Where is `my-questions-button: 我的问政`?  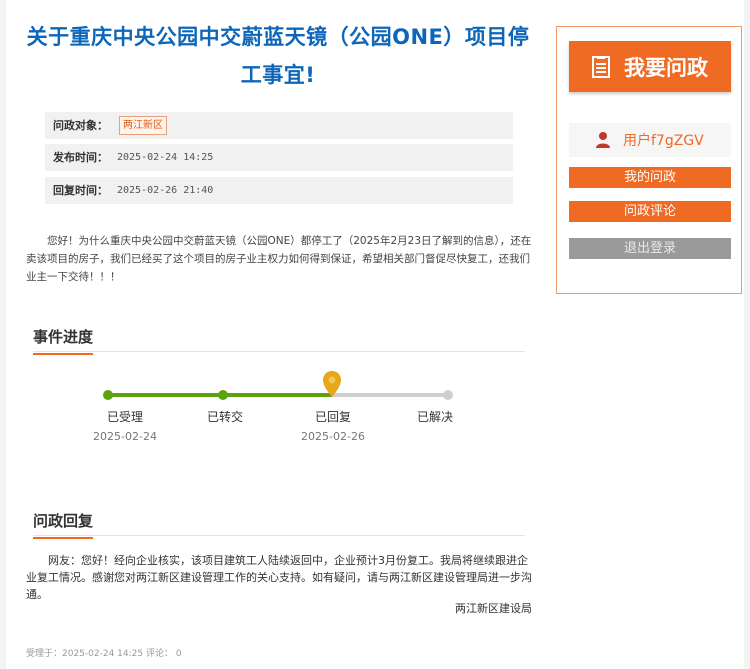 my-questions-button: 我的问政 is located at coordinates (650, 177).